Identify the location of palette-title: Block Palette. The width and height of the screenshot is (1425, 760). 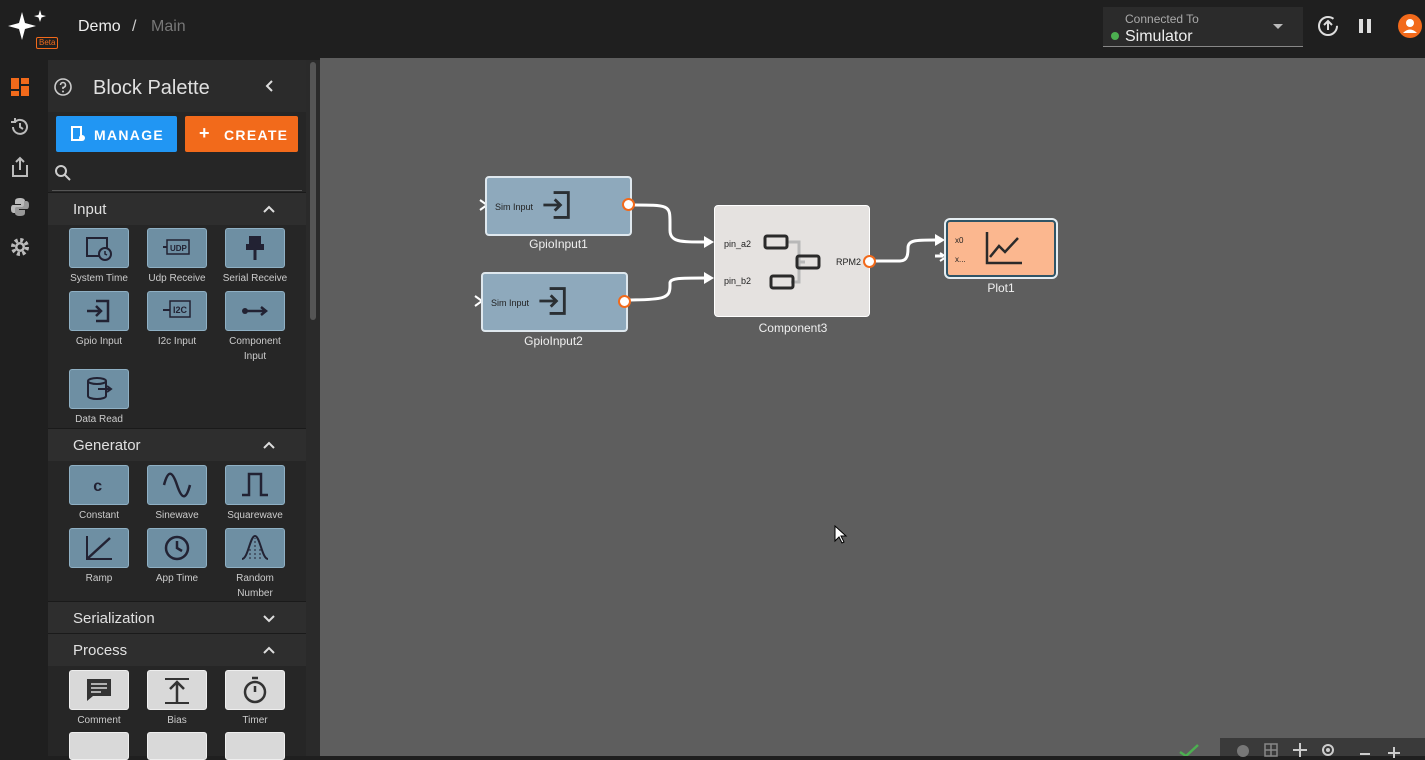
(151, 88).